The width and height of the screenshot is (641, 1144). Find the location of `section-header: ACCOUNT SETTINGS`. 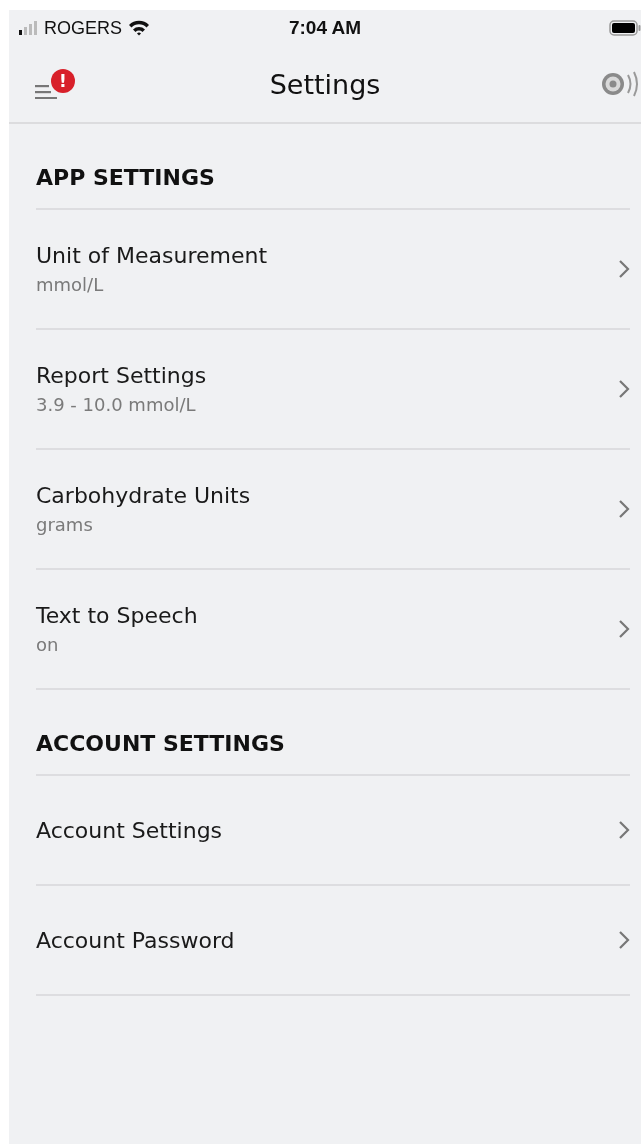

section-header: ACCOUNT SETTINGS is located at coordinates (160, 743).